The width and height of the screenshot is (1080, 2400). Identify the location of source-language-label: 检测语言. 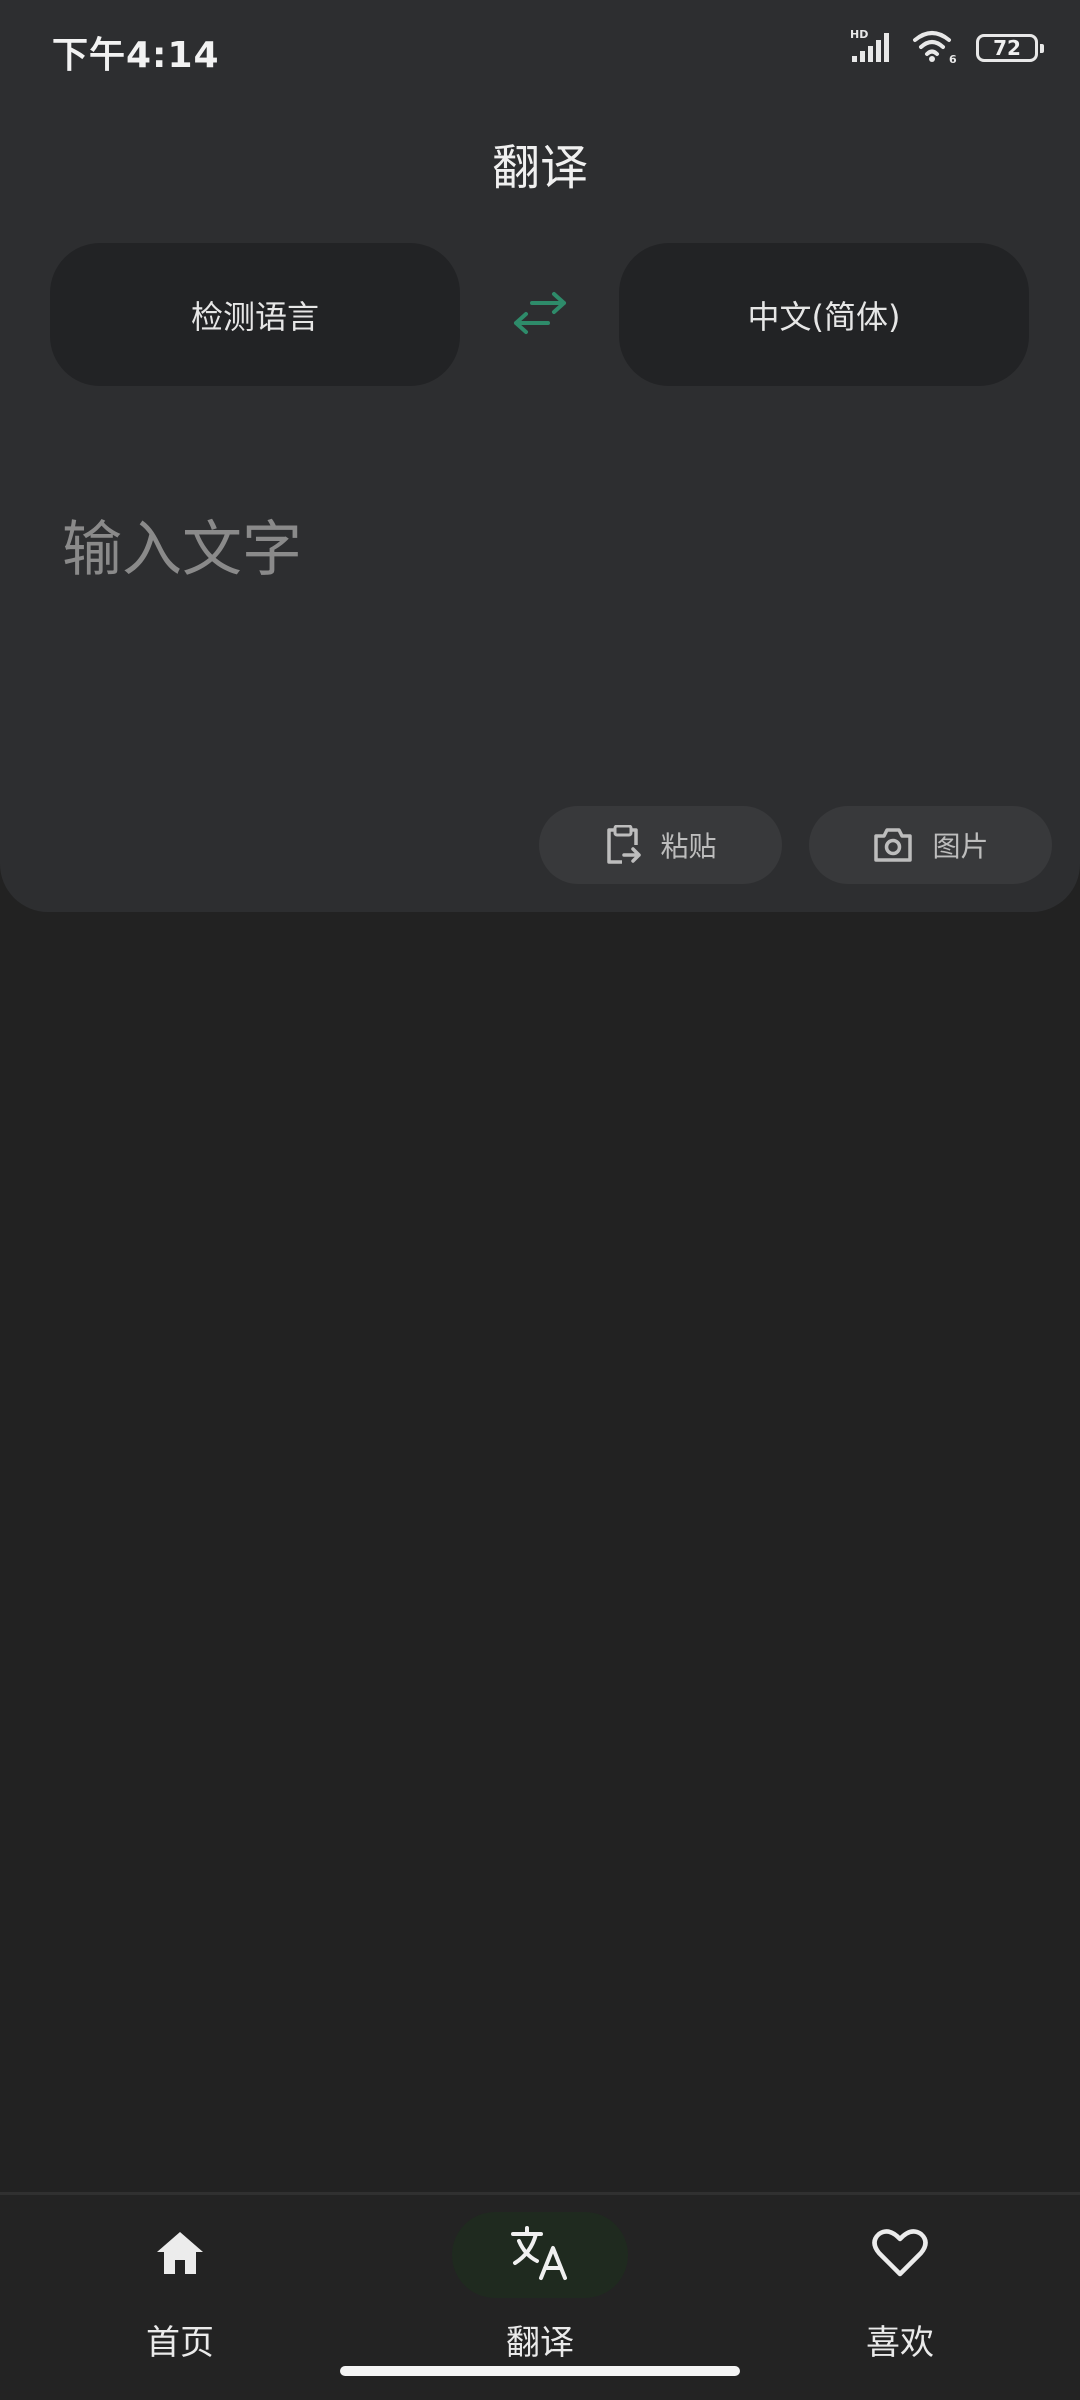
(254, 316).